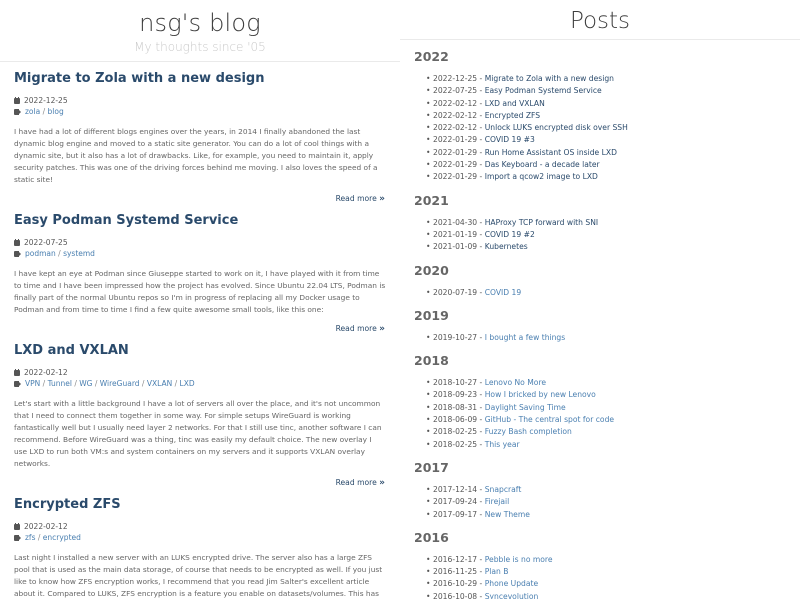  Describe the element at coordinates (542, 164) in the screenshot. I see `post-link: Das Keyboard - a decade later` at that location.